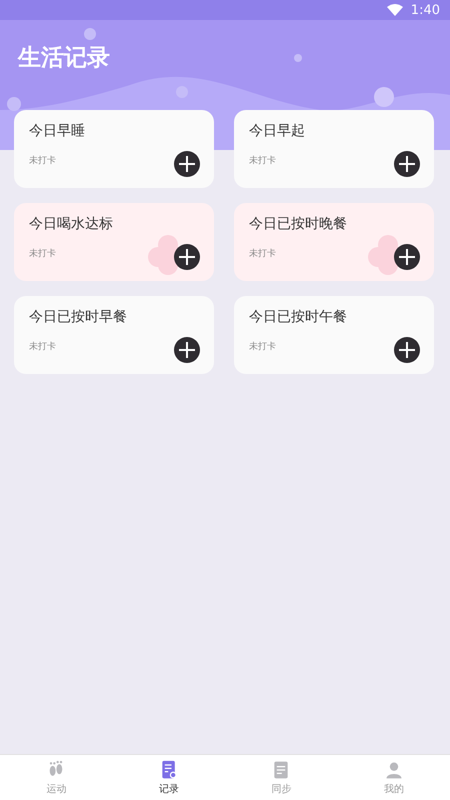 The height and width of the screenshot is (800, 450). Describe the element at coordinates (57, 131) in the screenshot. I see `card-title: 今日早睡` at that location.